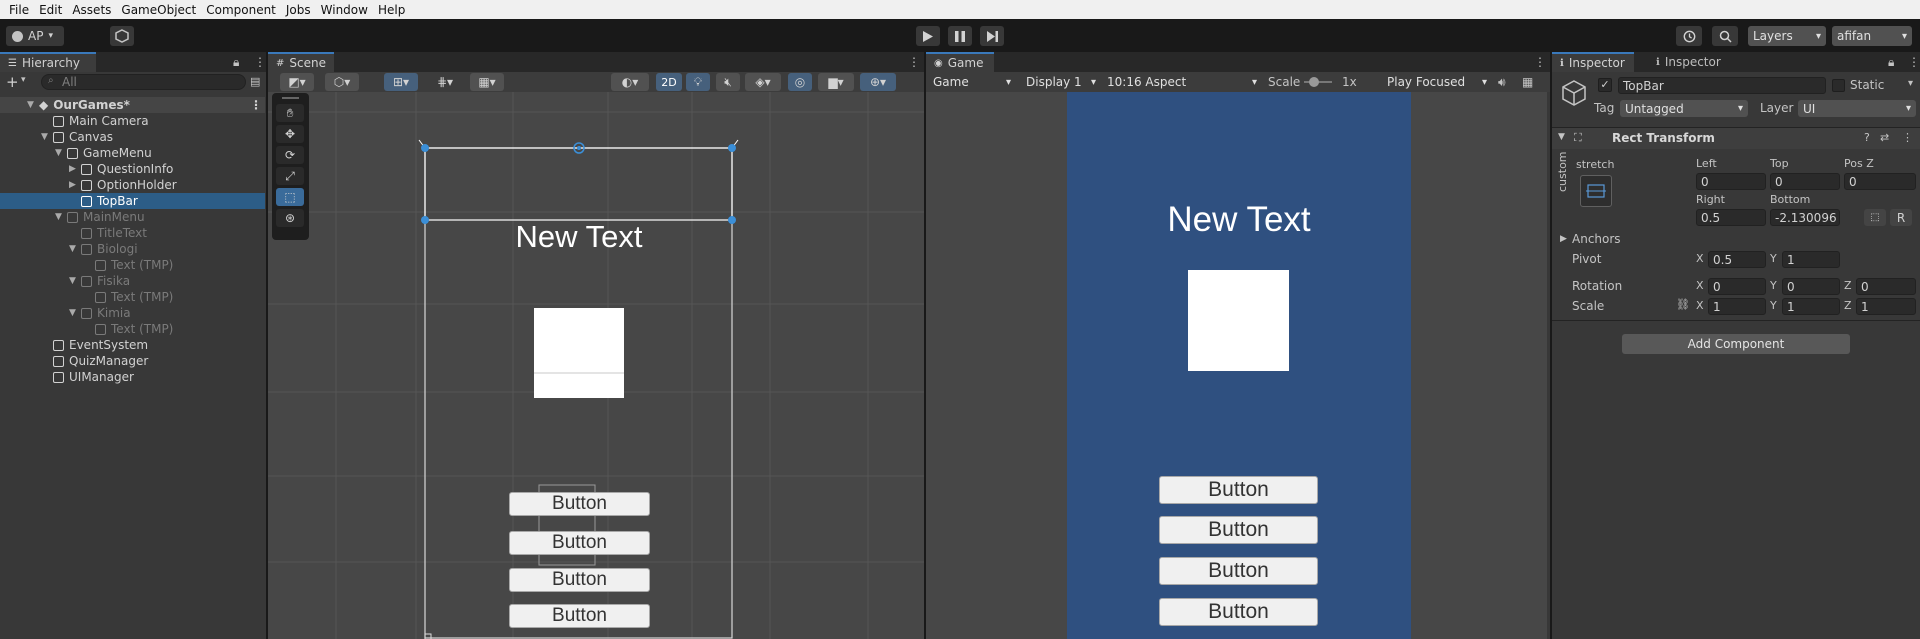 Image resolution: width=1920 pixels, height=639 pixels. Describe the element at coordinates (297, 82) in the screenshot. I see `draw-mode-button: ◩▾` at that location.